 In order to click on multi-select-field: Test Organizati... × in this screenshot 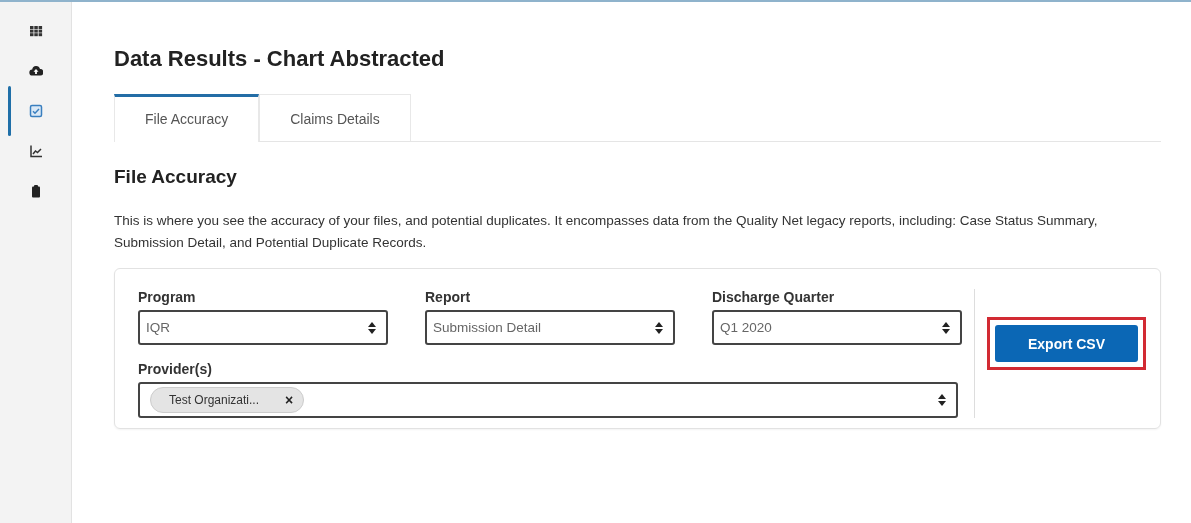, I will do `click(548, 400)`.